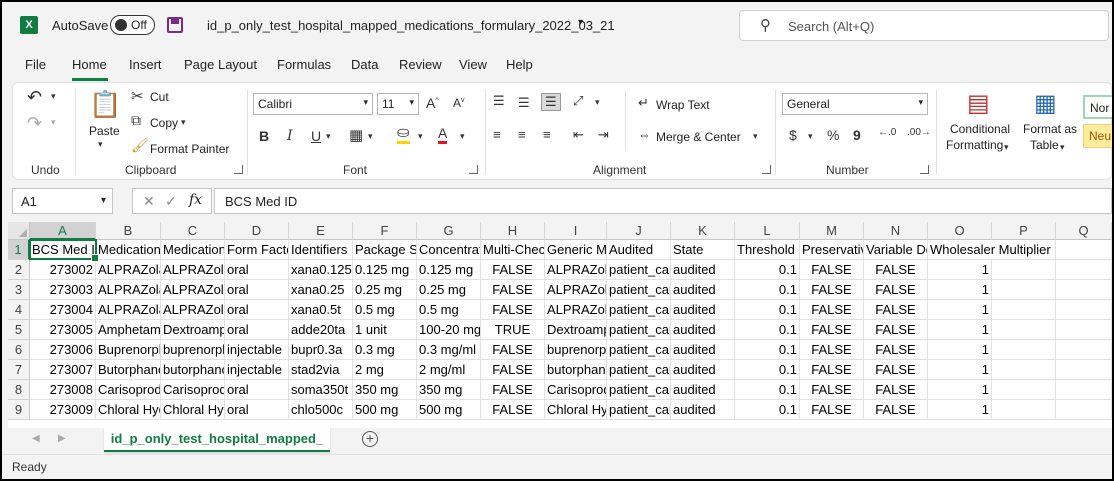  Describe the element at coordinates (832, 310) in the screenshot. I see `cell-m4: FALSE` at that location.